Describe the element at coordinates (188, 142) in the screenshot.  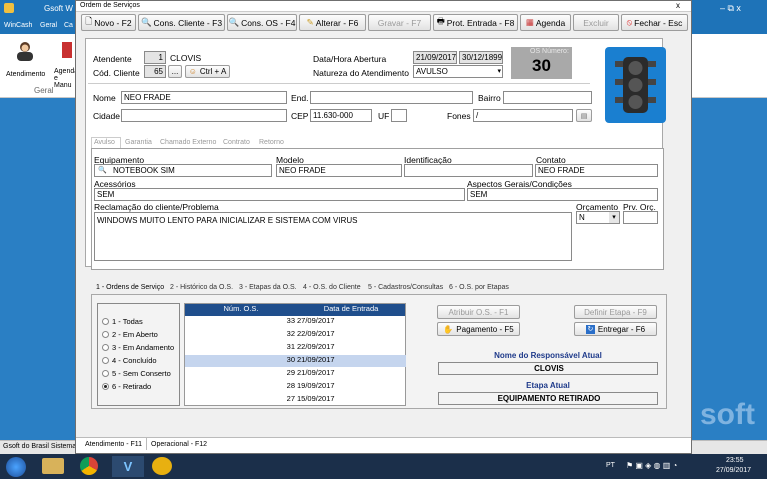
I see `tab-chamado-externo: Chamado Externo` at that location.